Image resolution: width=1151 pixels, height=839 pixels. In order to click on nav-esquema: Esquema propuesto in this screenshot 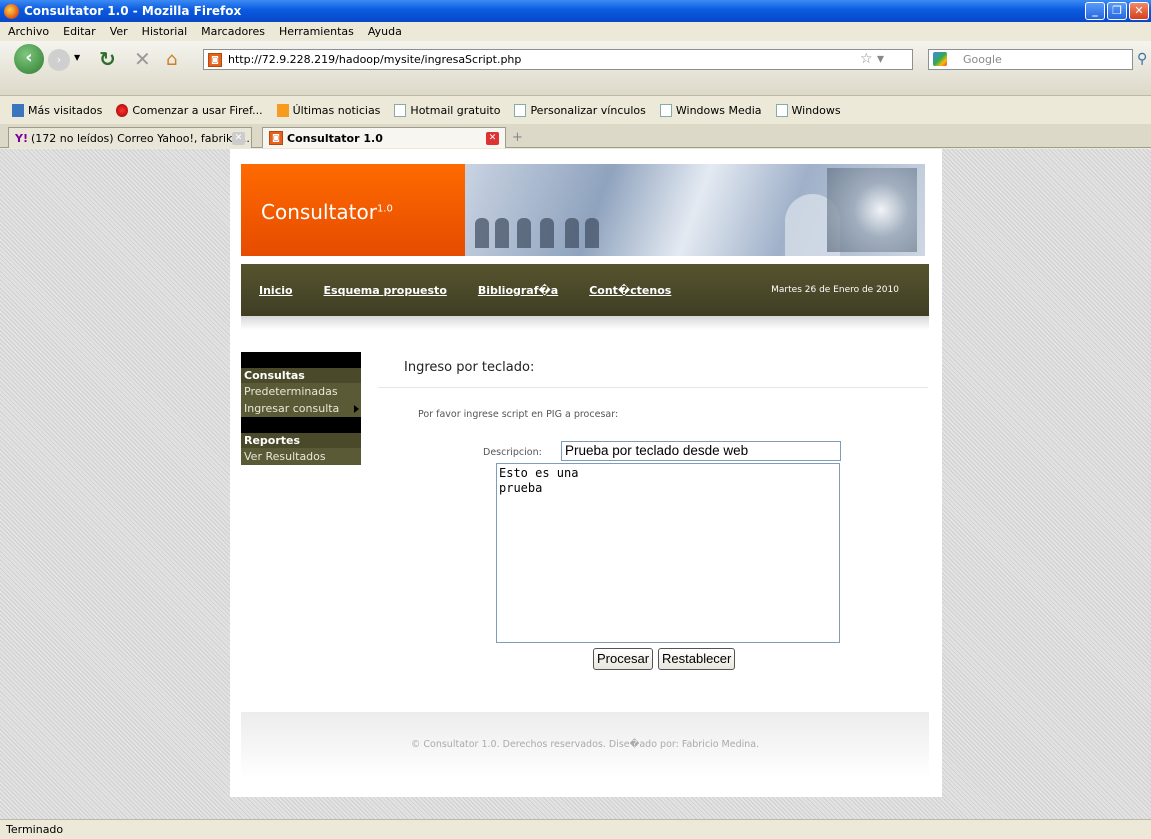, I will do `click(385, 290)`.